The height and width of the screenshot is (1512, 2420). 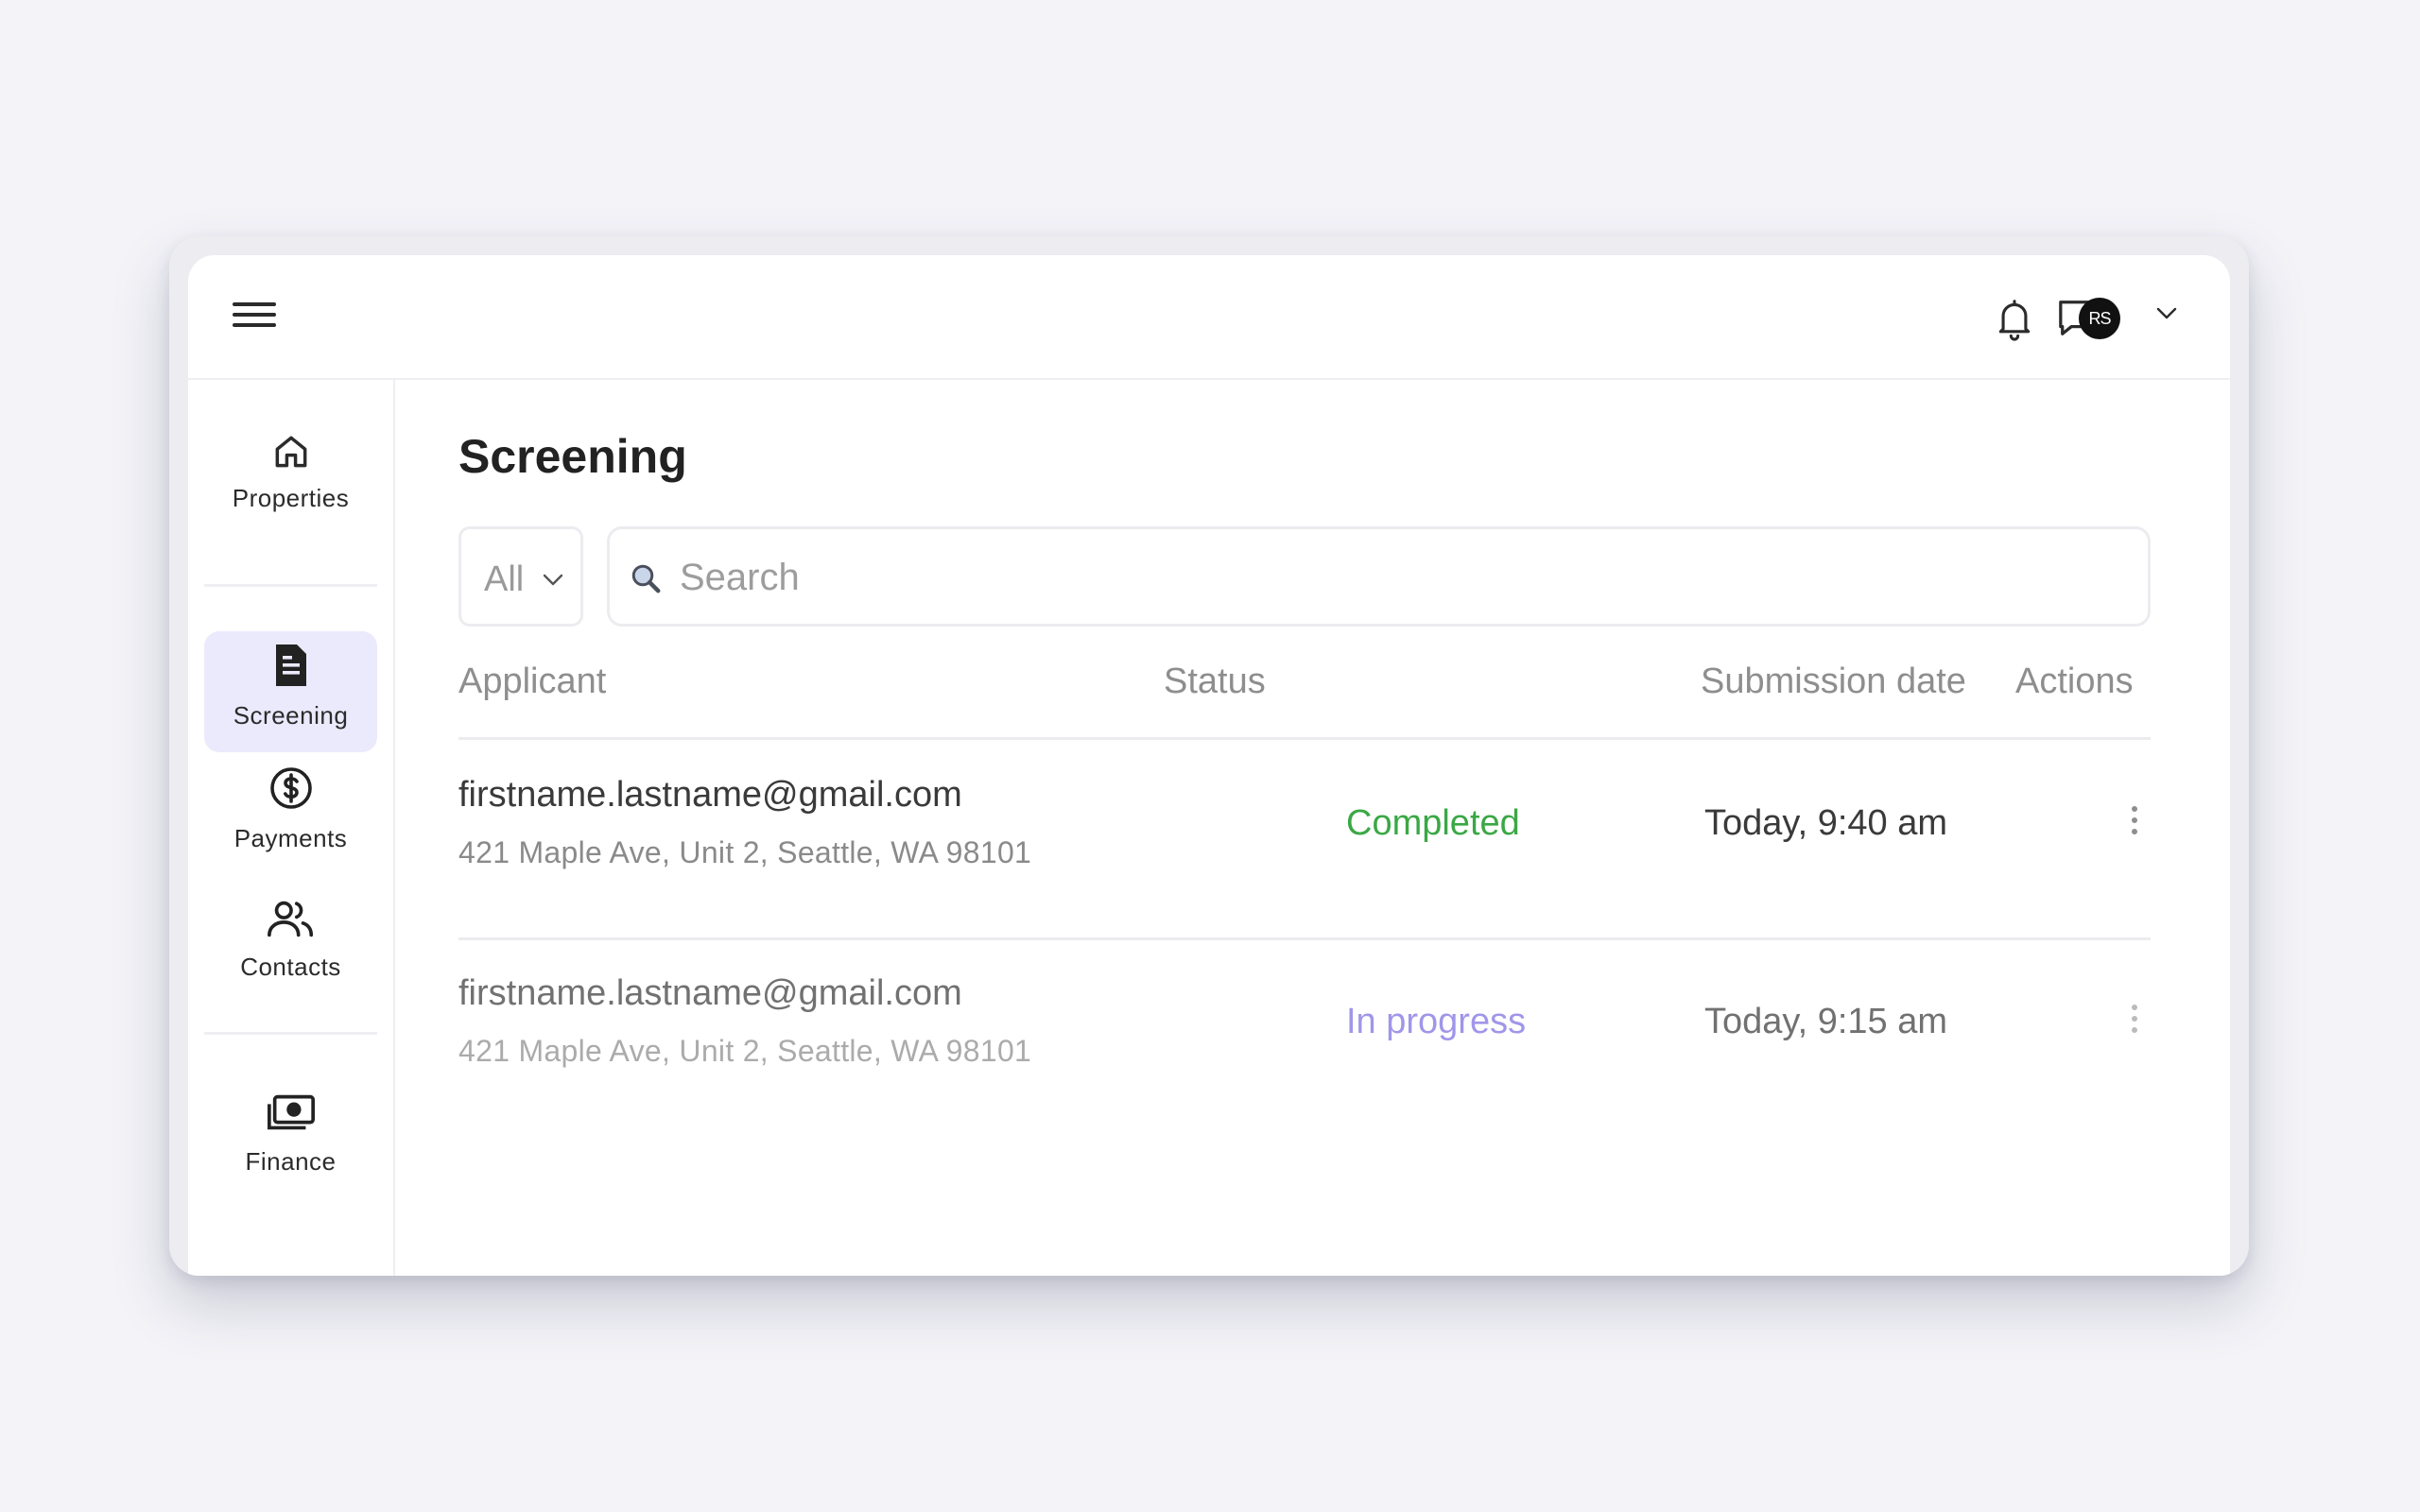 What do you see at coordinates (290, 838) in the screenshot?
I see `sidebar-item-label: Payments` at bounding box center [290, 838].